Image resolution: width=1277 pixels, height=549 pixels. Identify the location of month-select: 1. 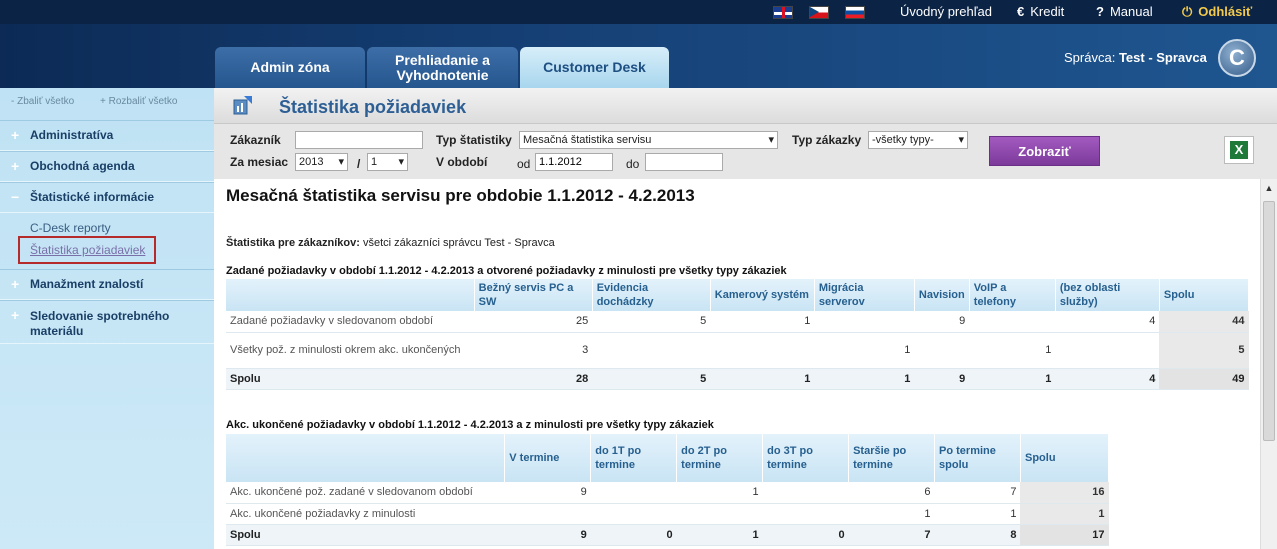
(387, 162).